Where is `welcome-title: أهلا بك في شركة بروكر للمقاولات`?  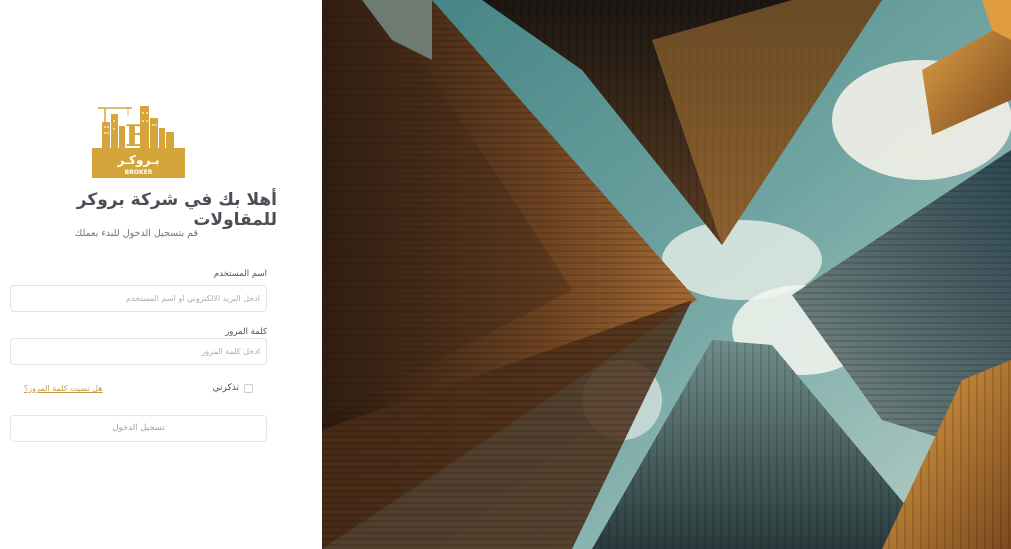
welcome-title: أهلا بك في شركة بروكر للمقاولات is located at coordinates (176, 210).